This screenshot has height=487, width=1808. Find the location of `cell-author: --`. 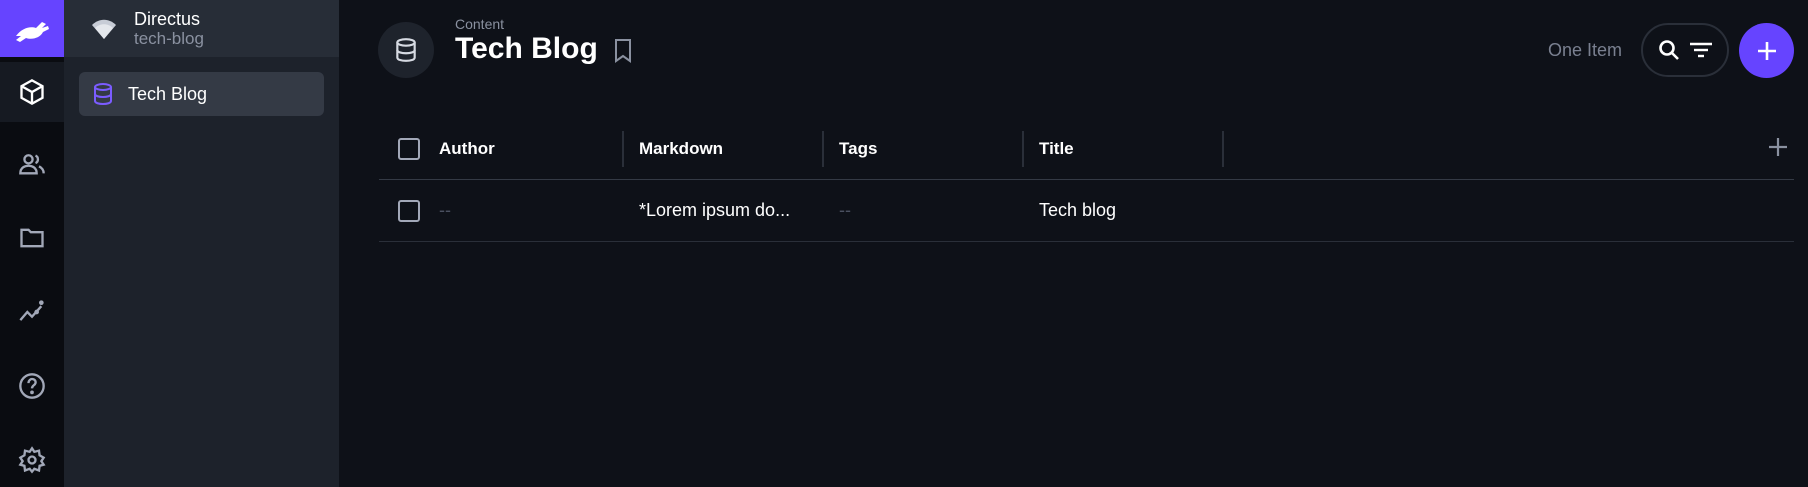

cell-author: -- is located at coordinates (445, 210).